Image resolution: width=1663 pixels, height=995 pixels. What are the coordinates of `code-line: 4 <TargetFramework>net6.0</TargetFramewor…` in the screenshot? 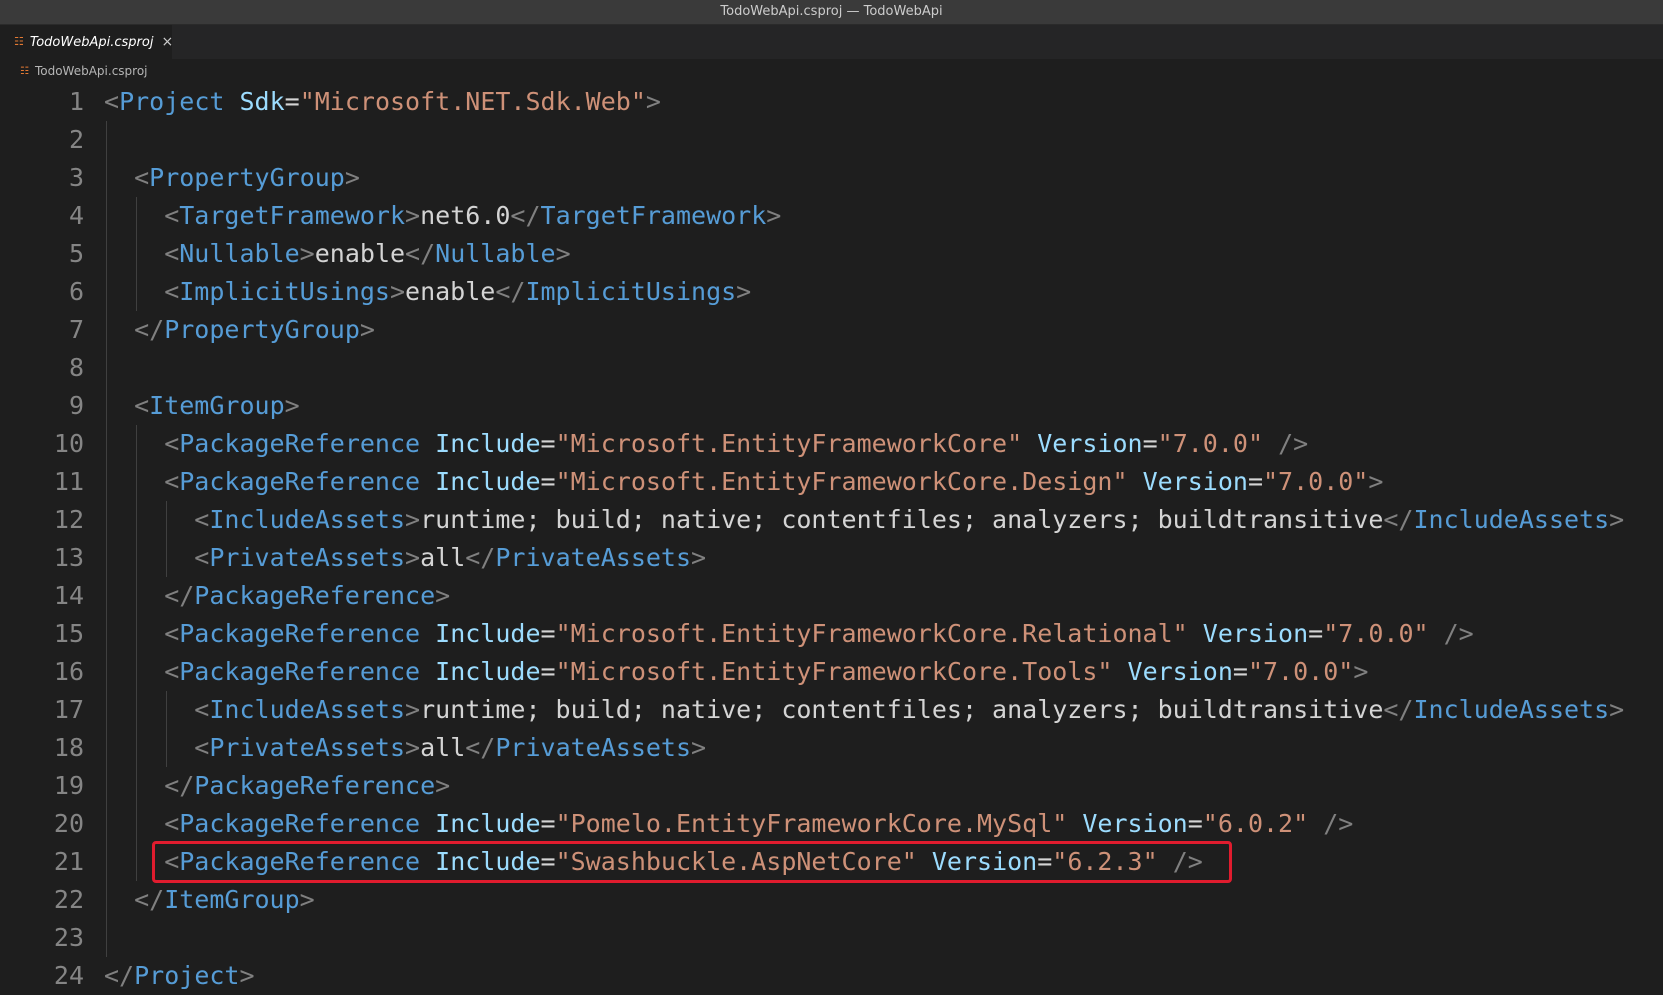 It's located at (831, 216).